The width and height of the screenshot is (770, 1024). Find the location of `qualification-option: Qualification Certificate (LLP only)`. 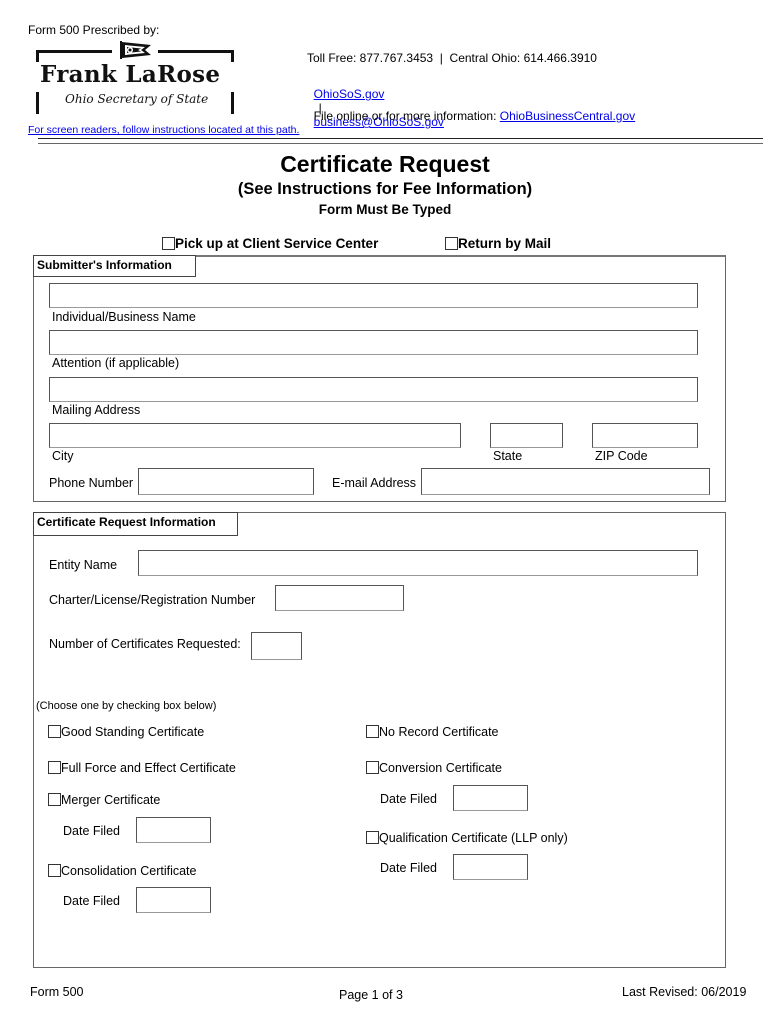

qualification-option: Qualification Certificate (LLP only) is located at coordinates (467, 838).